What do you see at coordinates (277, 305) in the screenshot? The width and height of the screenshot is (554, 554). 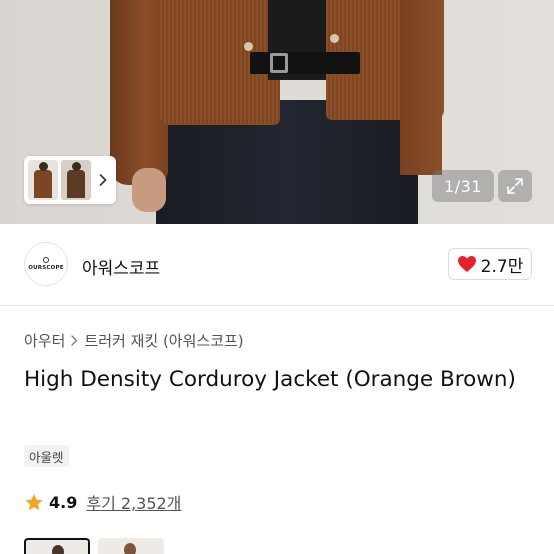 I see `divider` at bounding box center [277, 305].